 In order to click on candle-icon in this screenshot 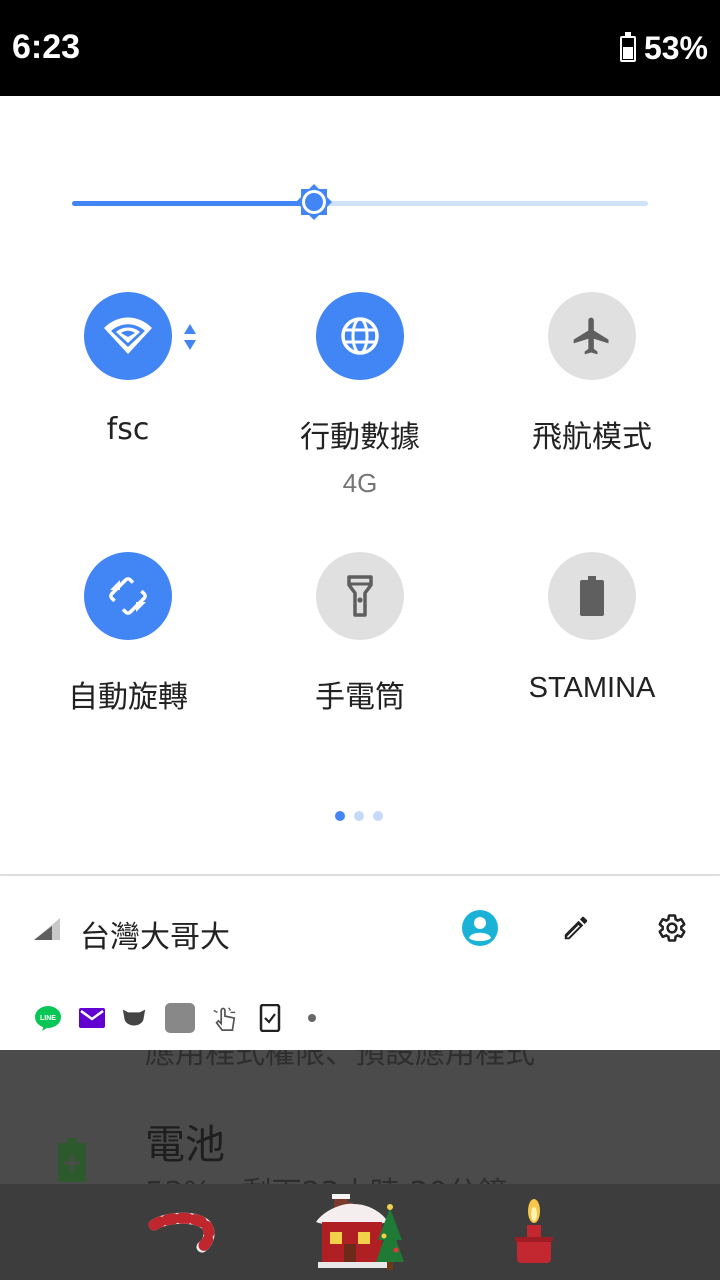, I will do `click(534, 1231)`.